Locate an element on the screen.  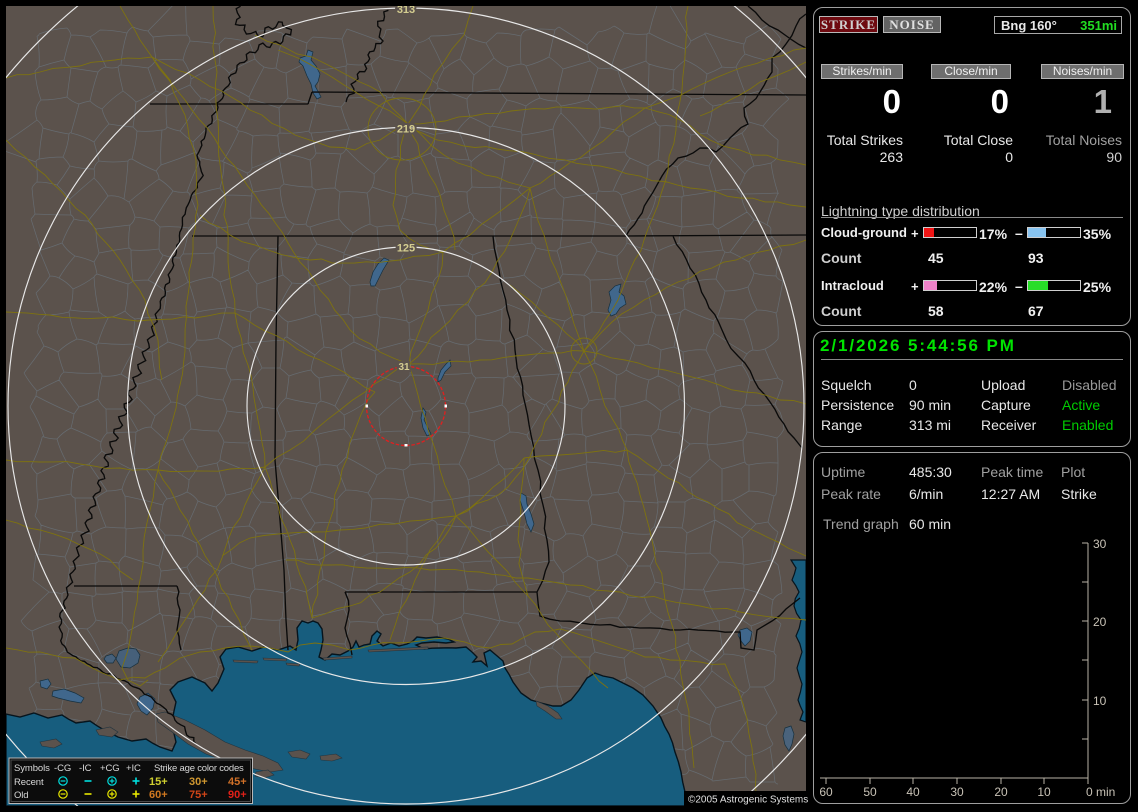
svg-text: 40 is located at coordinates (913, 792).